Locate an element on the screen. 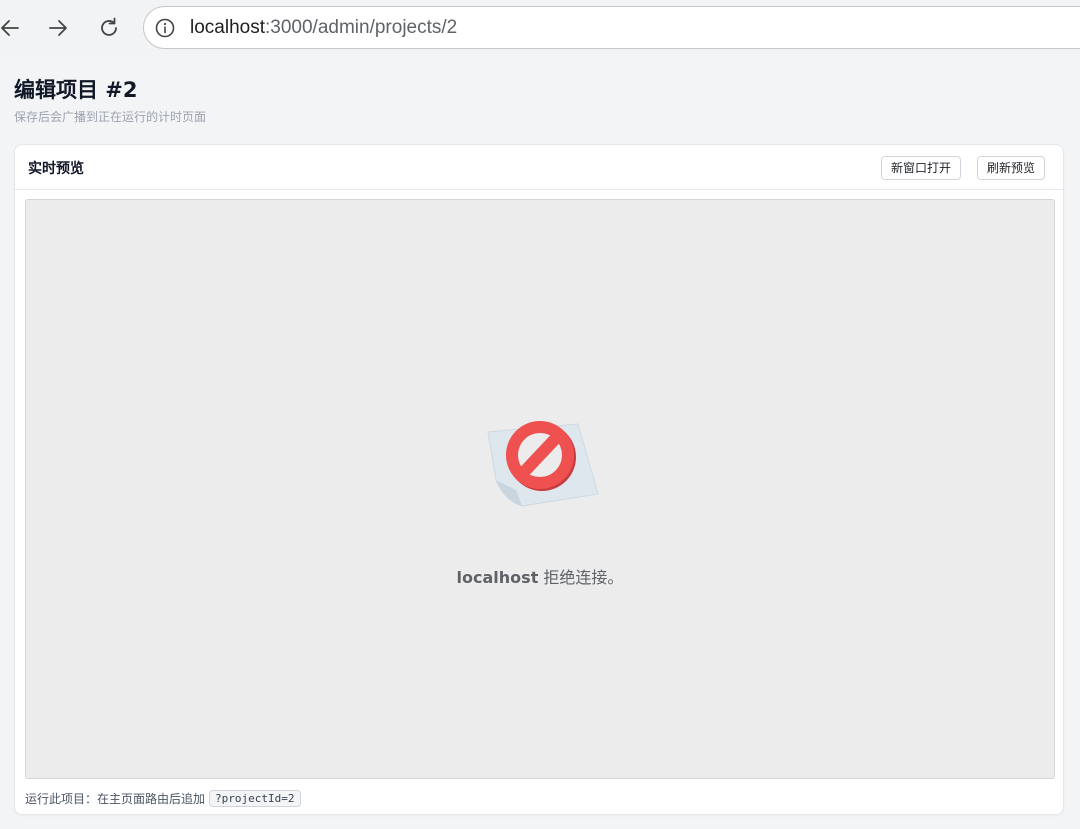 The height and width of the screenshot is (829, 1080). back-button is located at coordinates (13, 28).